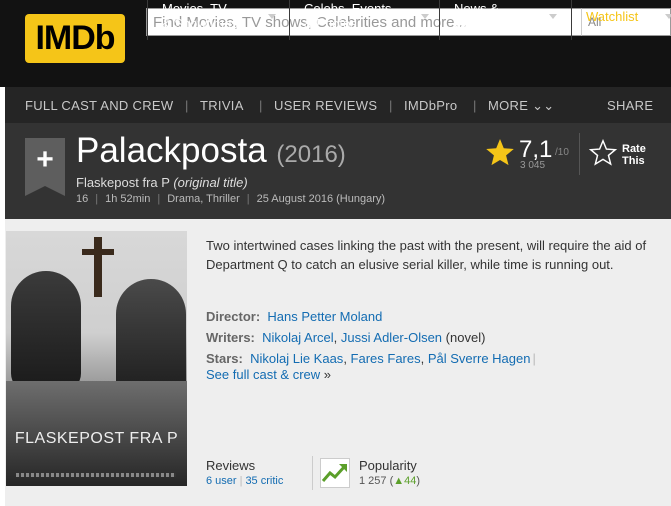  What do you see at coordinates (96, 475) in the screenshot?
I see `poster-credits` at bounding box center [96, 475].